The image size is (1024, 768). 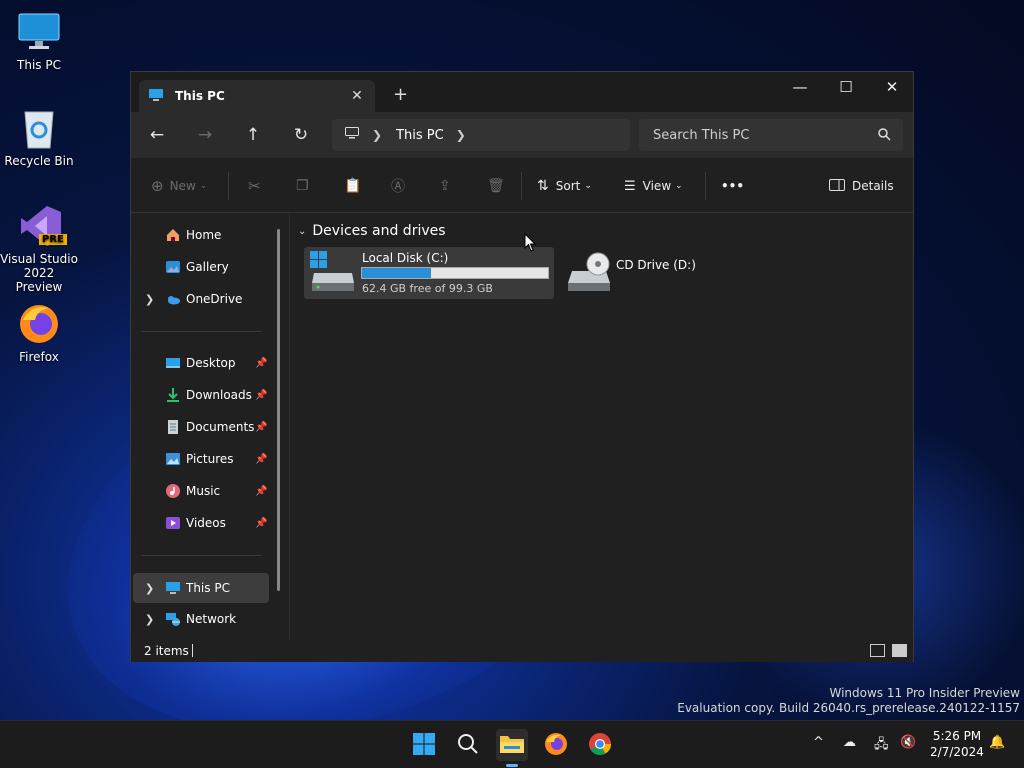 I want to click on back-button: ←, so click(x=157, y=135).